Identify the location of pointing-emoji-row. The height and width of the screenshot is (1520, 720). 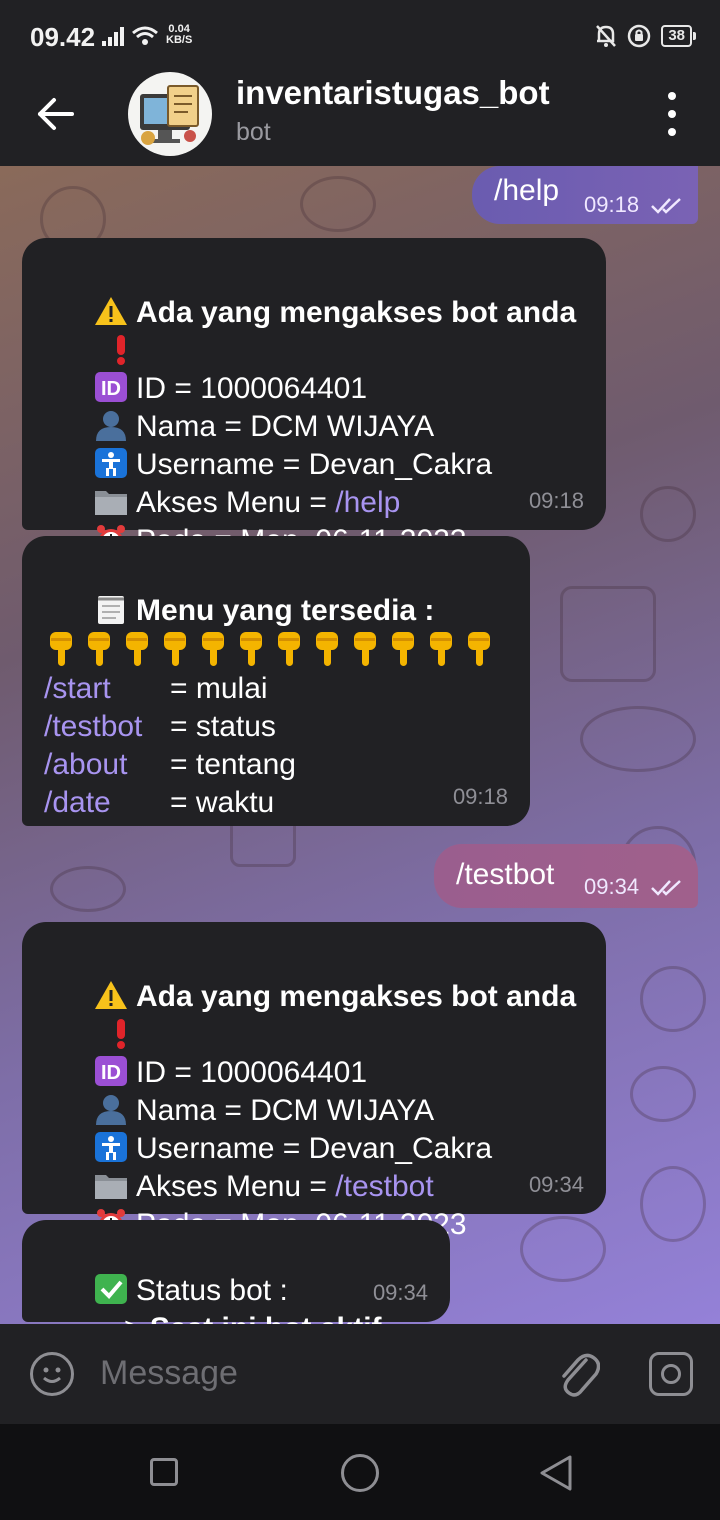
(276, 650).